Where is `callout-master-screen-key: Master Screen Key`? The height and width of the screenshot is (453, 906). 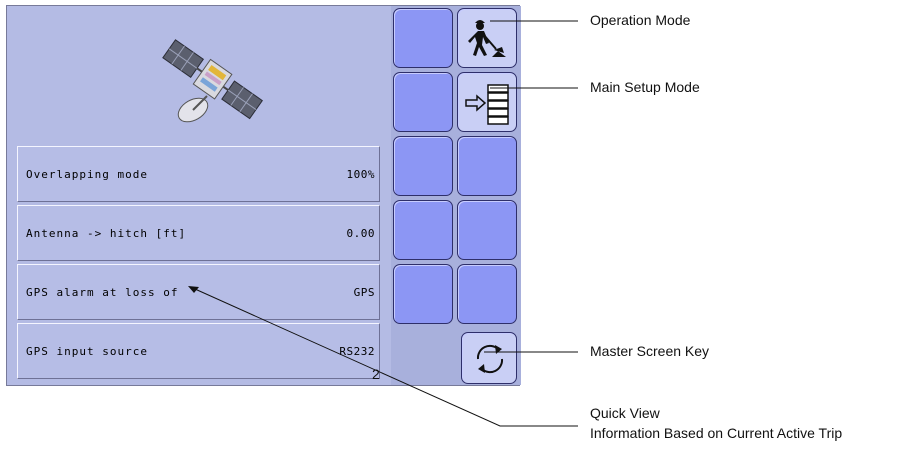
callout-master-screen-key: Master Screen Key is located at coordinates (650, 351).